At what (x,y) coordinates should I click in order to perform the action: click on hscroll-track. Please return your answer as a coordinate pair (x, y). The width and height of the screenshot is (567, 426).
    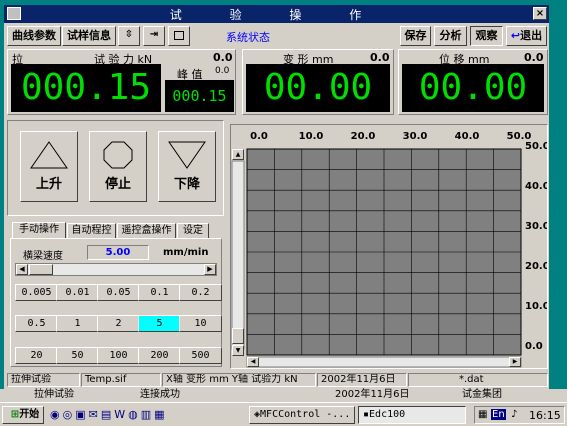
    Looking at the image, I should click on (384, 362).